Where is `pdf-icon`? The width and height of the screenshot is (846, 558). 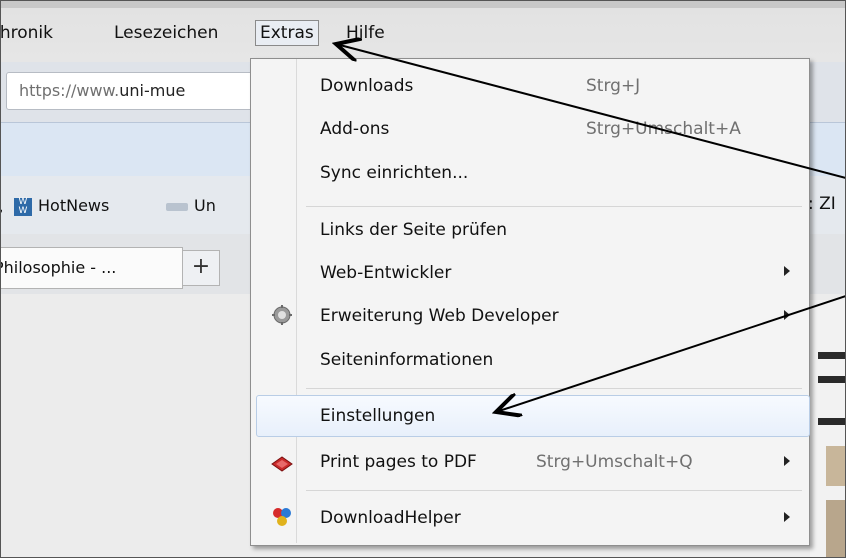
pdf-icon is located at coordinates (282, 466).